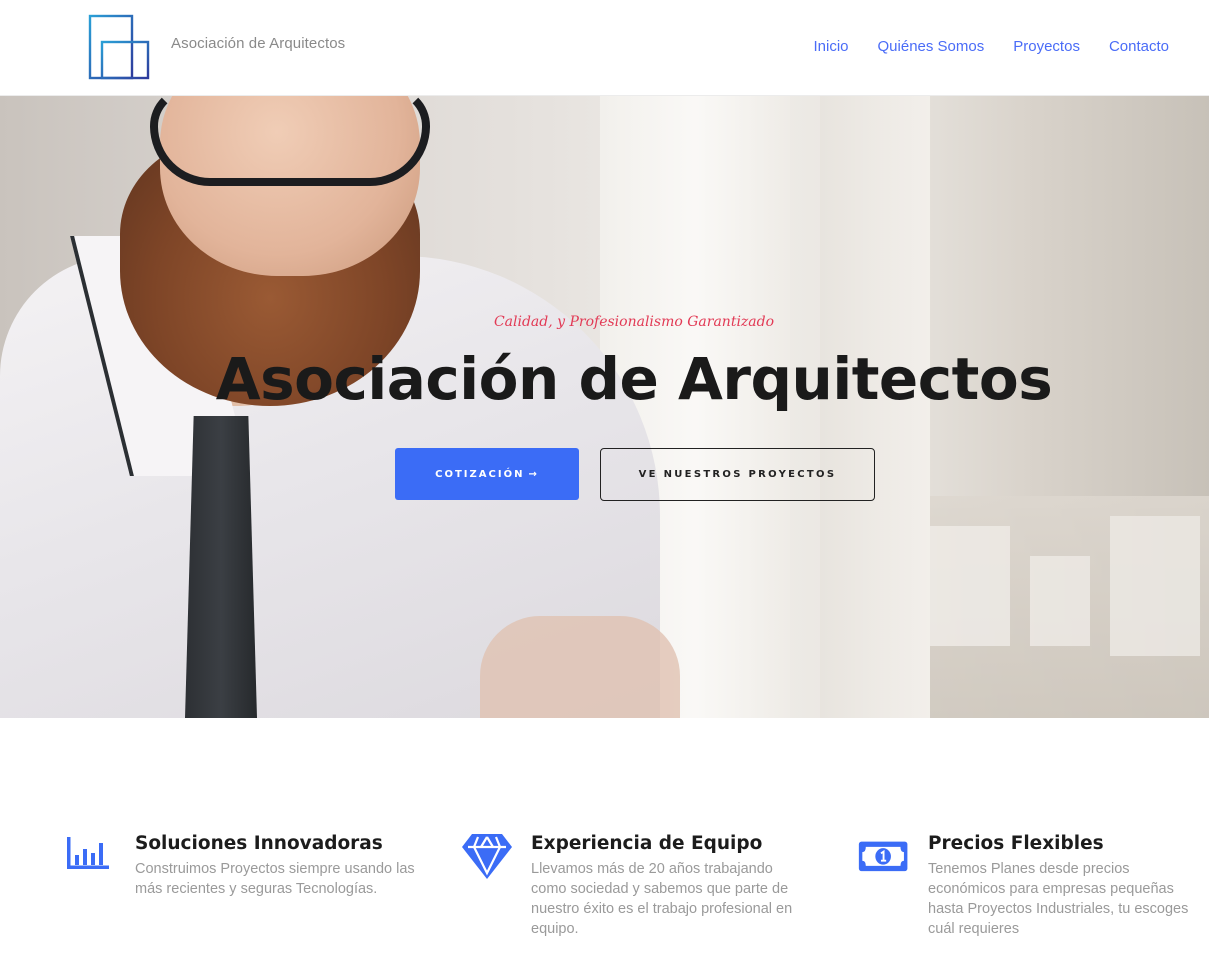 This screenshot has height=955, width=1209. I want to click on feature-title: Soluciones Innovadoras, so click(259, 843).